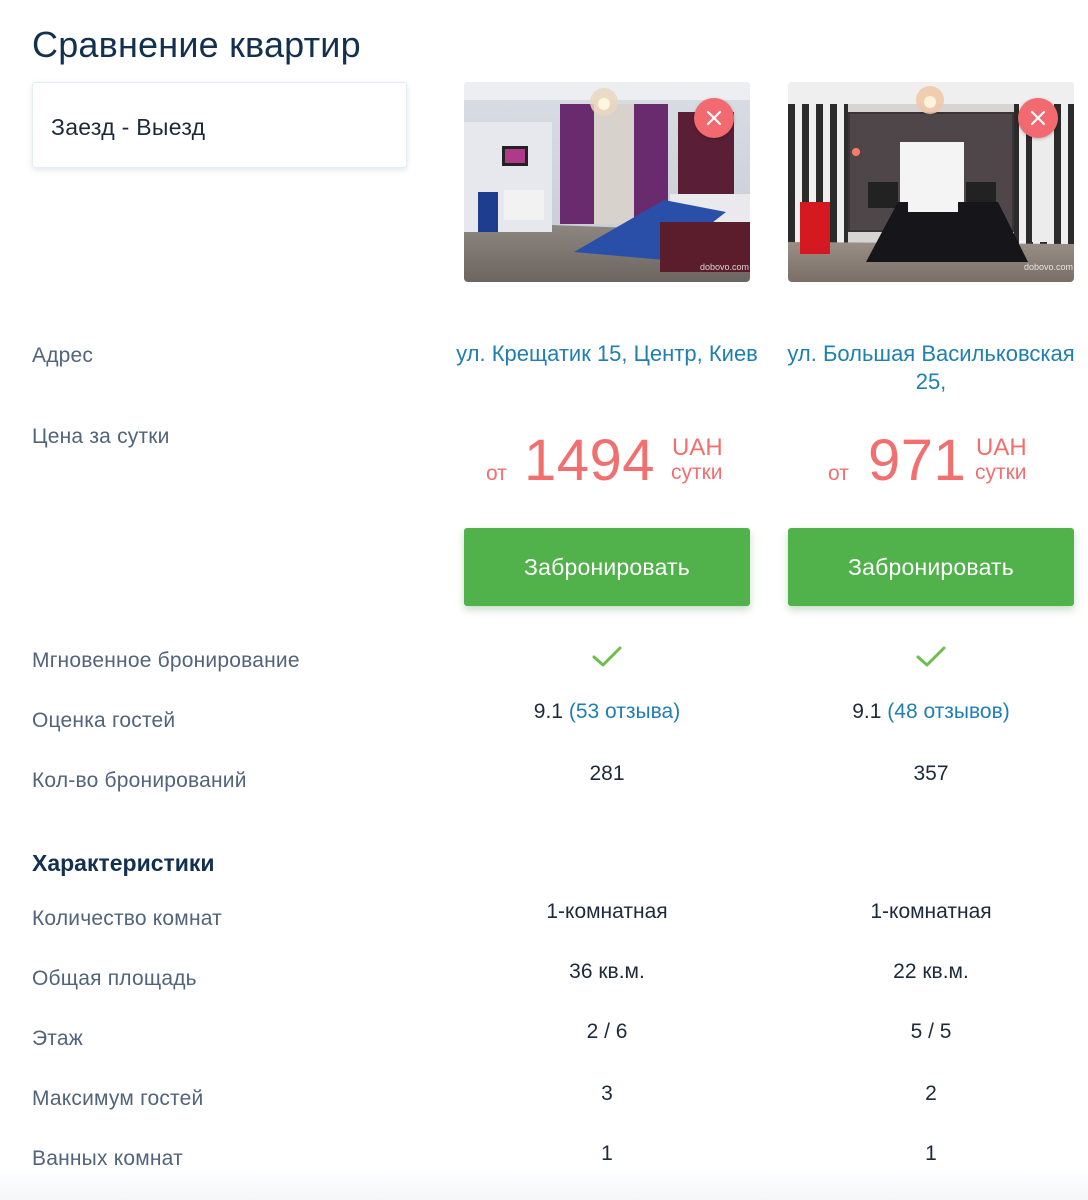 The height and width of the screenshot is (1200, 1088). Describe the element at coordinates (931, 1031) in the screenshot. I see `floor-value: 5 / 5` at that location.